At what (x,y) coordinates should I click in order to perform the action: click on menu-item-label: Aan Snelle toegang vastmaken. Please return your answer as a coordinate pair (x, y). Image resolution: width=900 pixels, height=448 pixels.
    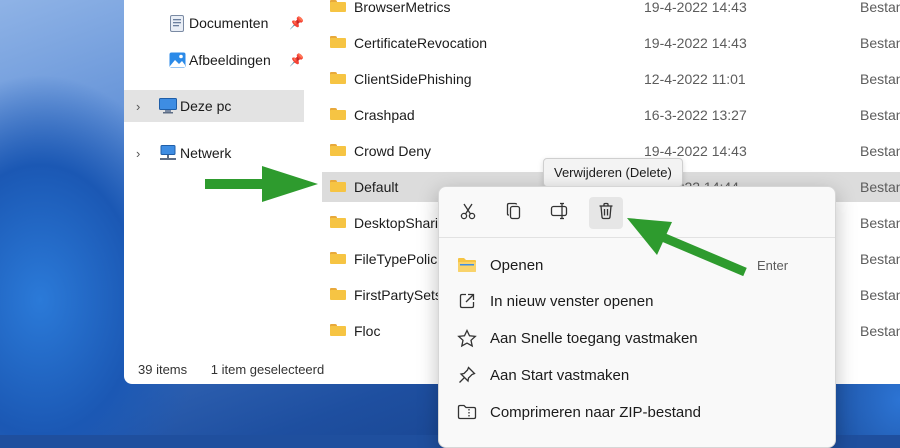
    Looking at the image, I should click on (594, 338).